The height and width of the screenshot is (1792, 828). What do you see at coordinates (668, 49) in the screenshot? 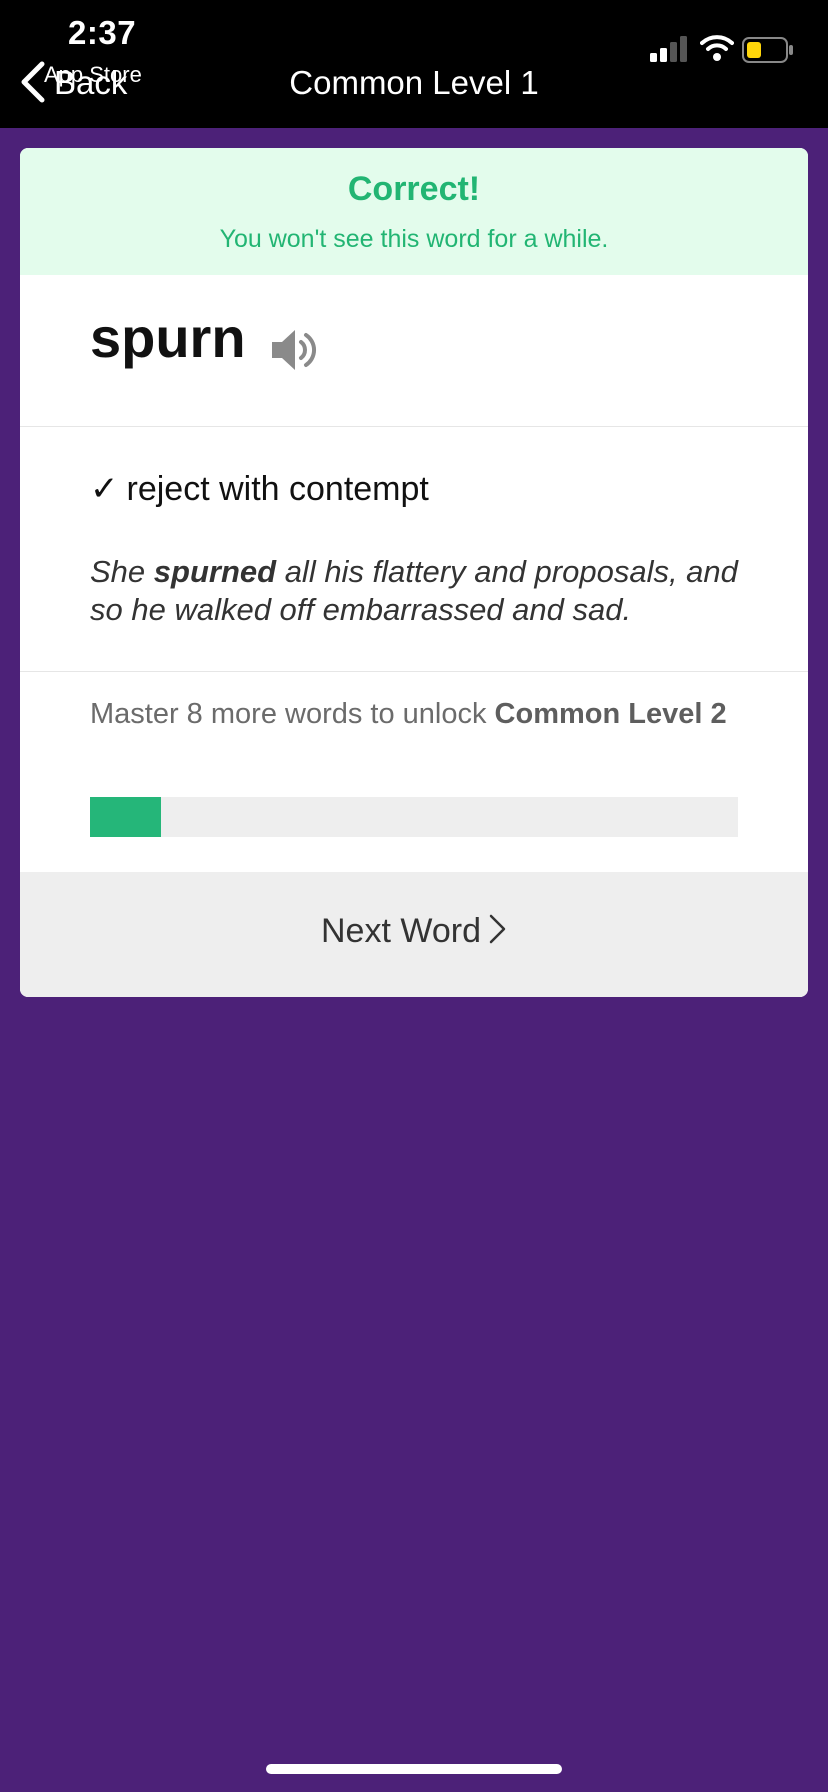
I see `cellular-signal-icon` at bounding box center [668, 49].